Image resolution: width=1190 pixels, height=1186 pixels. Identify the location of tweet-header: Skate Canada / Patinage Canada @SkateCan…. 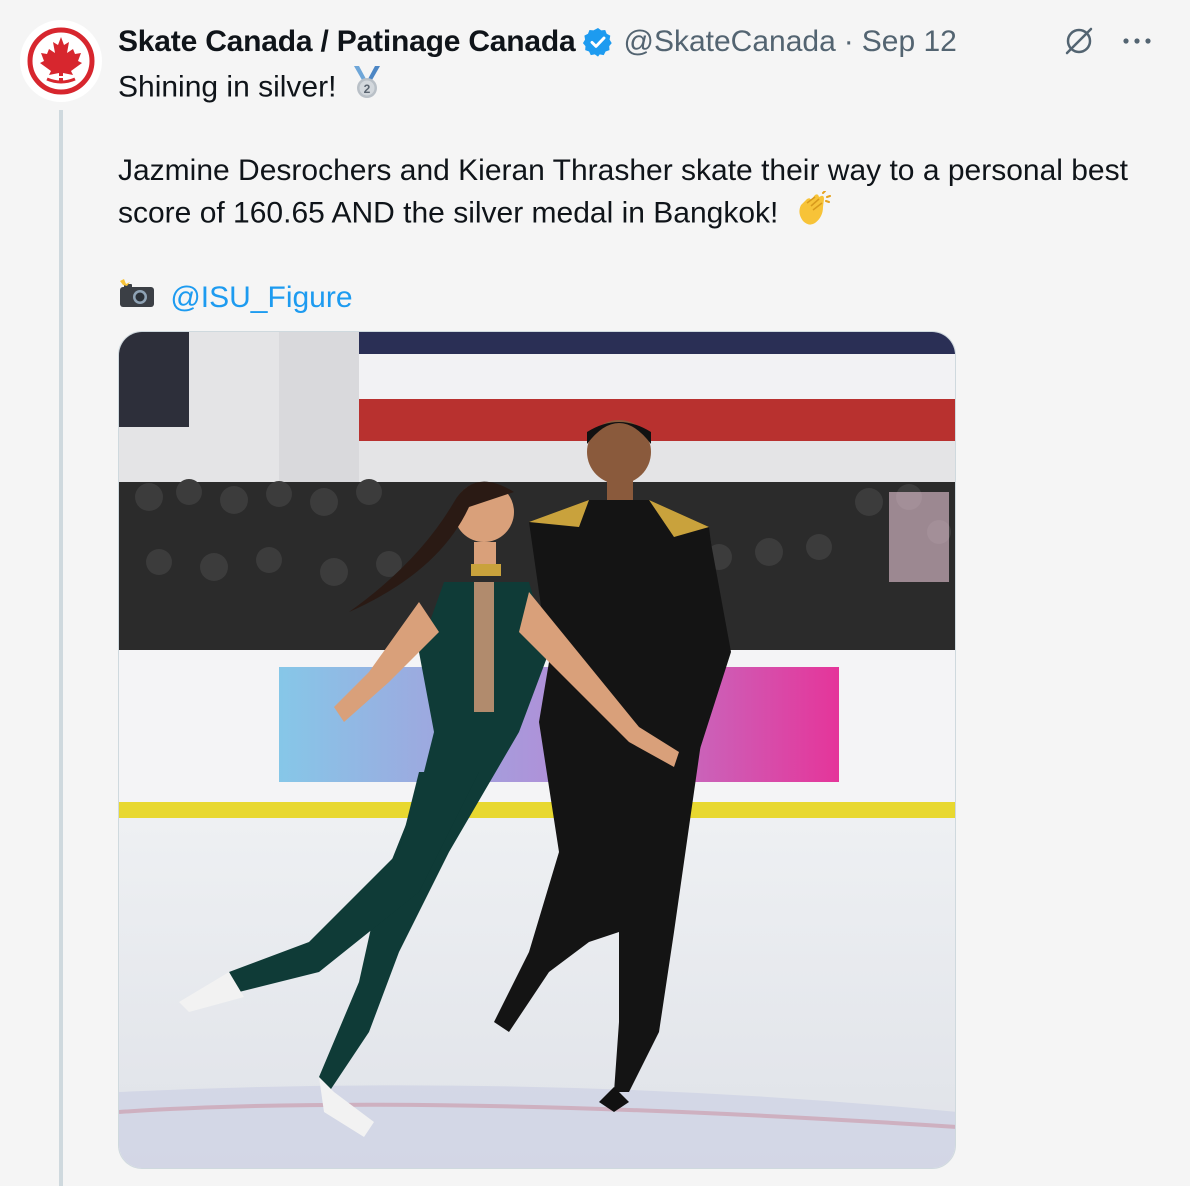
(537, 42).